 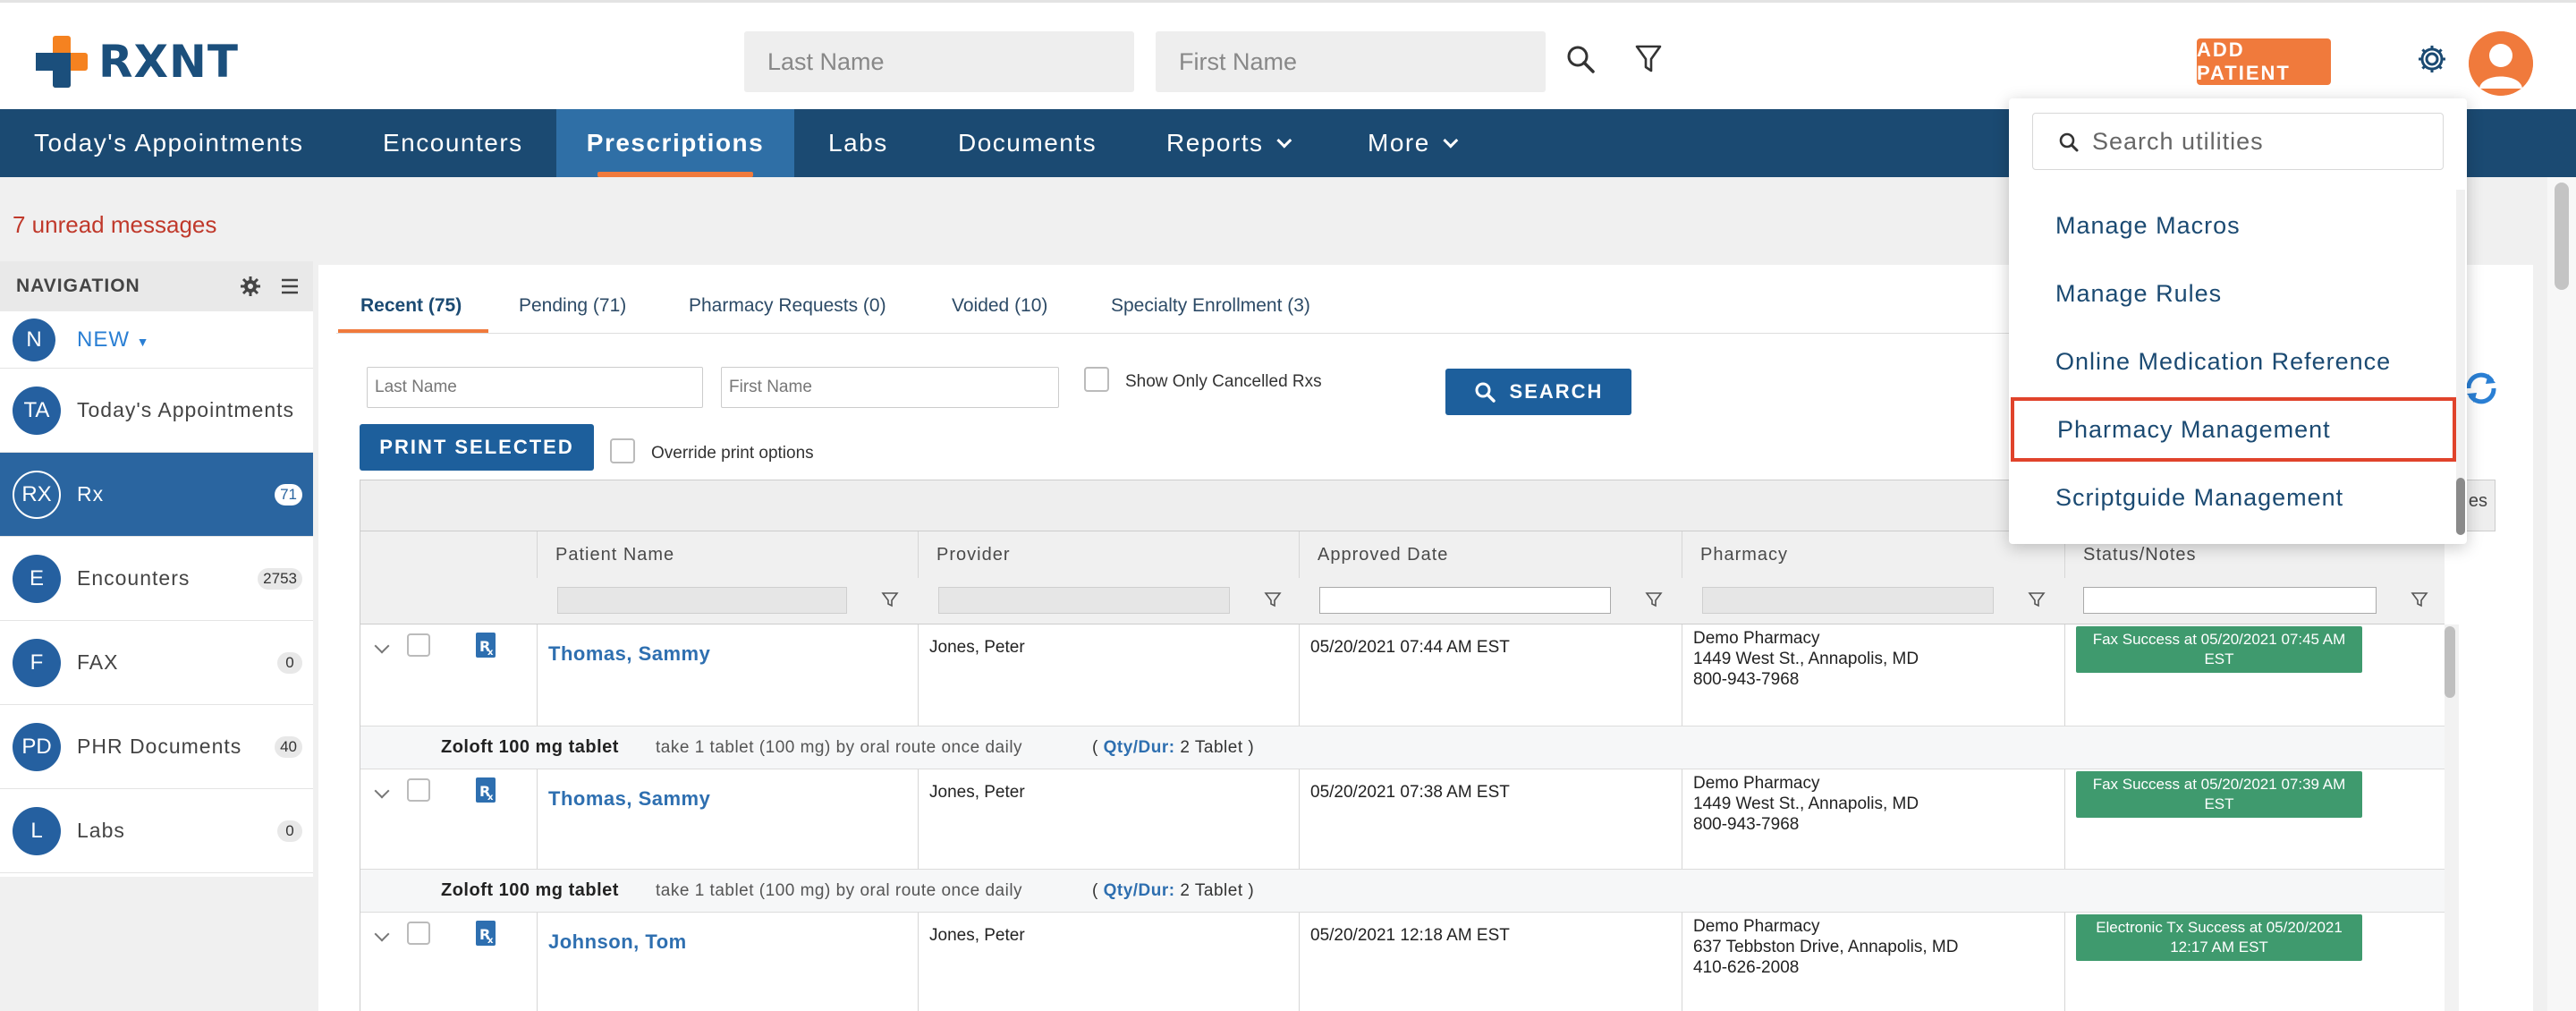 I want to click on filter-last-name-input: Last Name, so click(x=535, y=388).